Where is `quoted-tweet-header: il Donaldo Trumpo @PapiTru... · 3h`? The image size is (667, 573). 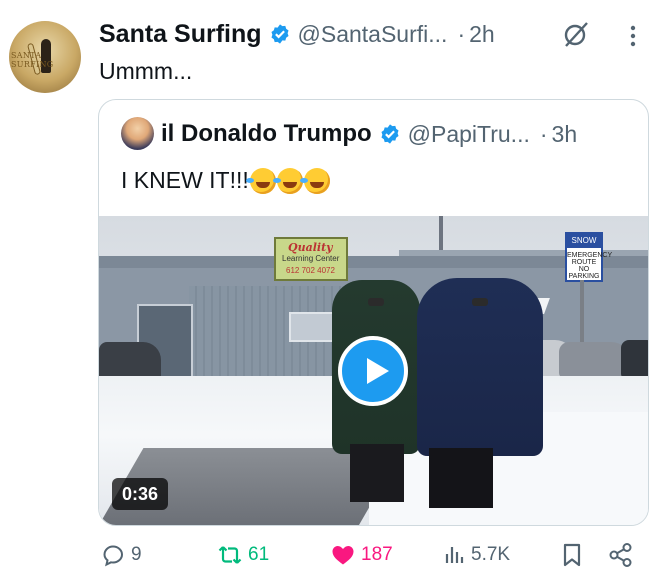 quoted-tweet-header: il Donaldo Trumpo @PapiTru... · 3h is located at coordinates (369, 134).